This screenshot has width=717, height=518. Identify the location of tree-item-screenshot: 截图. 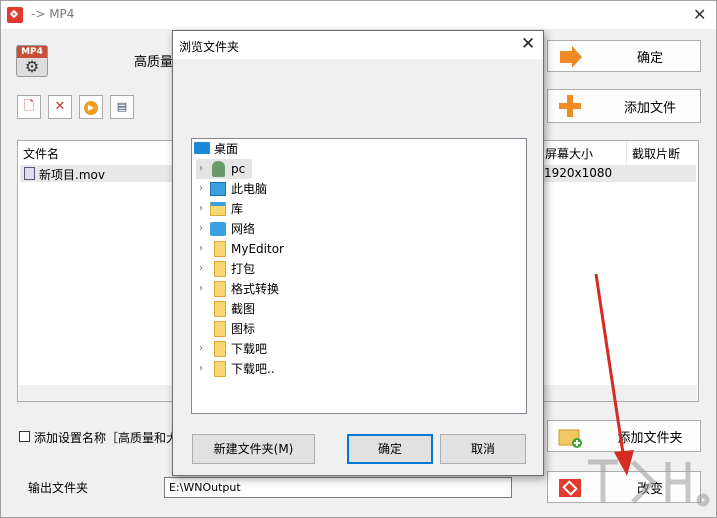
(346, 309).